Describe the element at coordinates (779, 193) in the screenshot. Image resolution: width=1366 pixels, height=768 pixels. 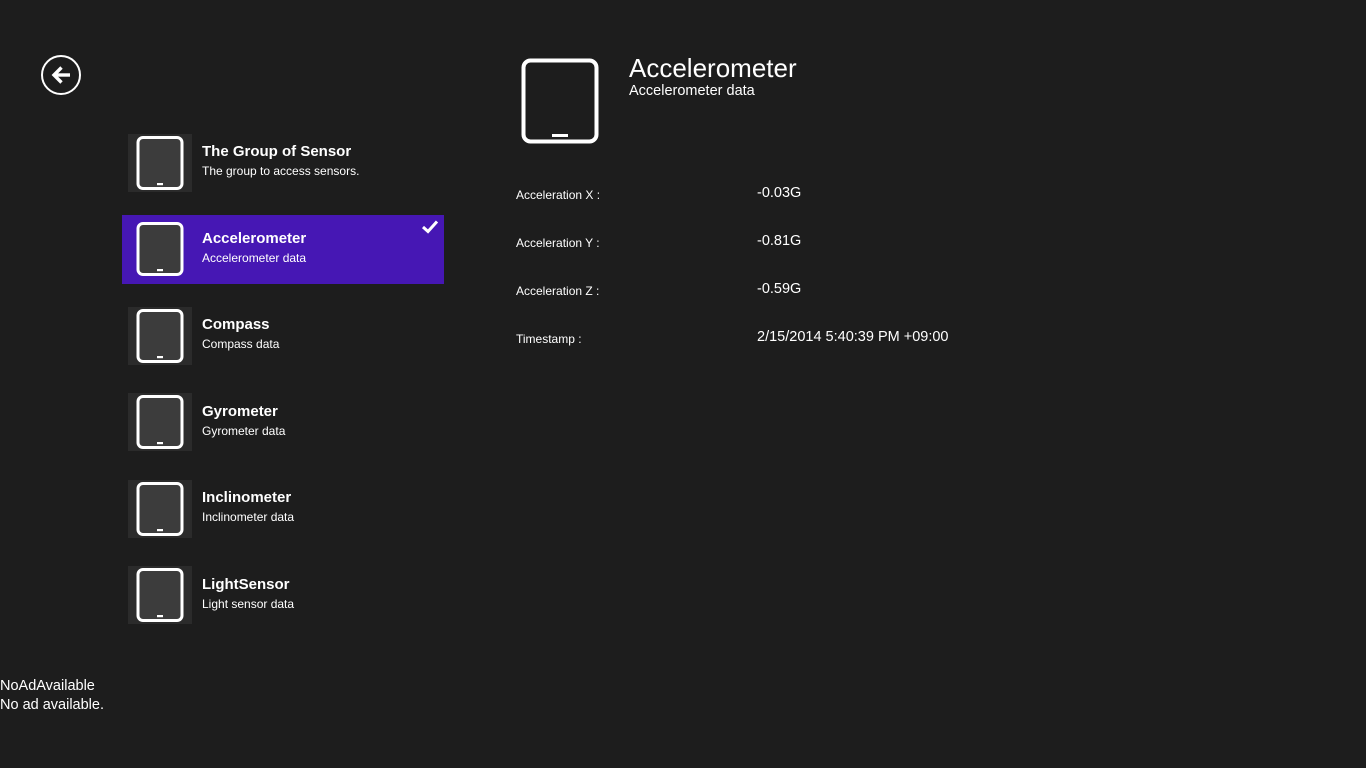
I see `reading-value: -0.03G` at that location.